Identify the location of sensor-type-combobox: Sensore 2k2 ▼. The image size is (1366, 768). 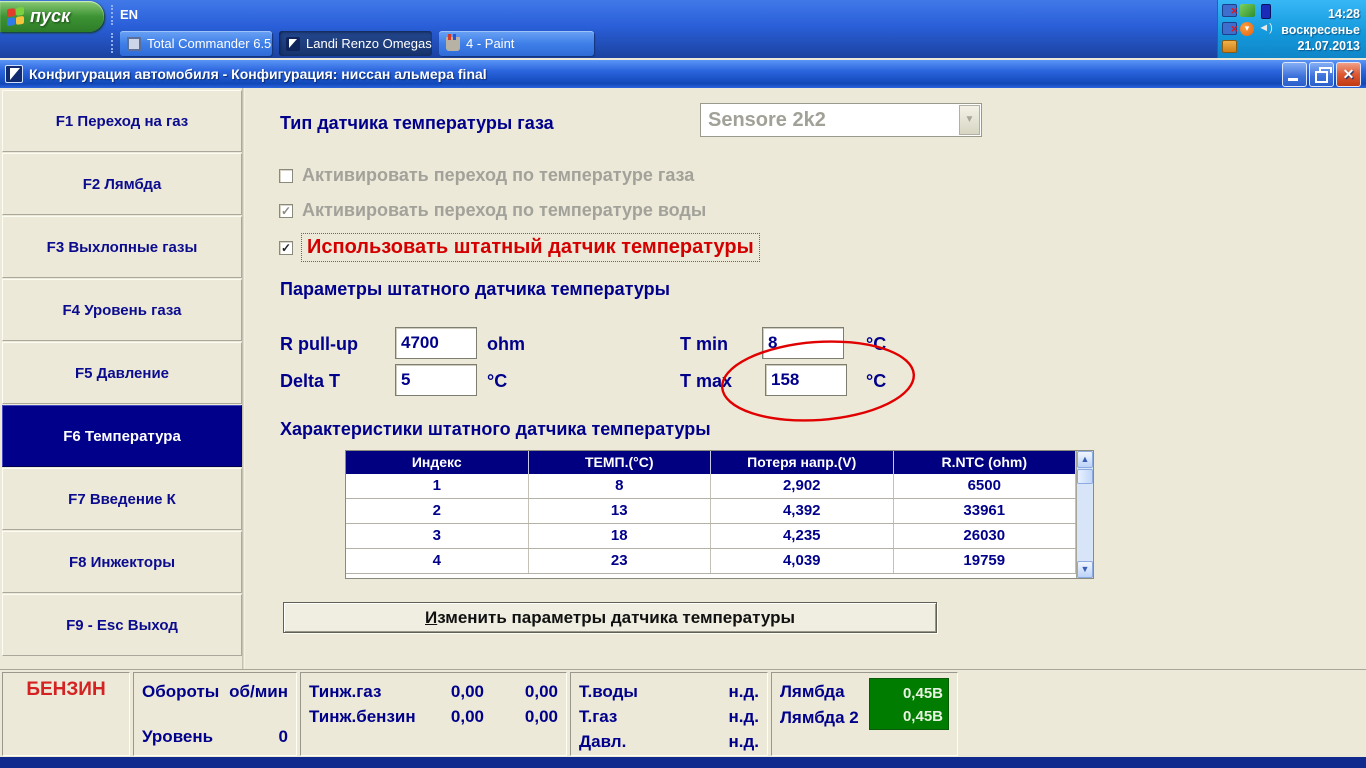
(841, 120).